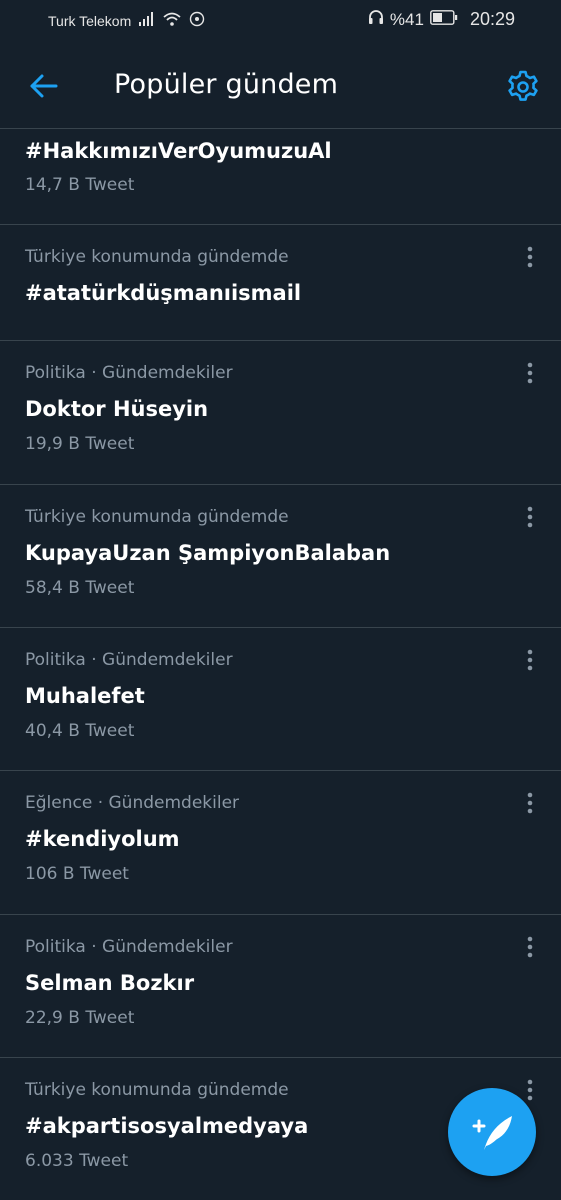 The image size is (561, 1200). What do you see at coordinates (523, 87) in the screenshot?
I see `settings-button` at bounding box center [523, 87].